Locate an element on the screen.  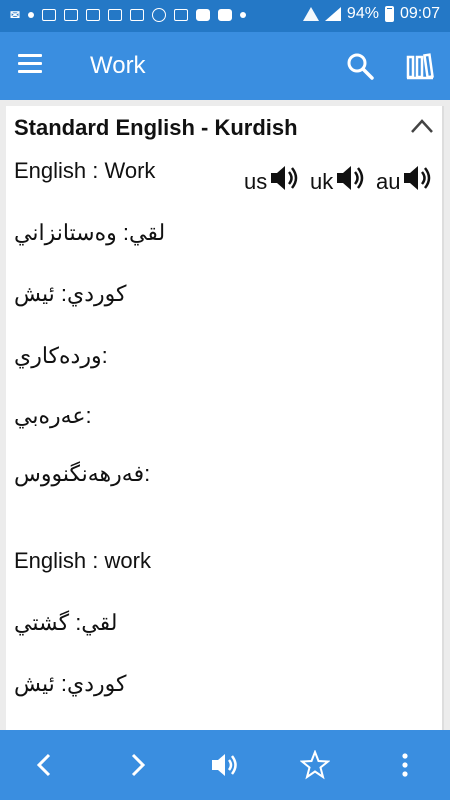
entry-lqi: لقي: گشتي is located at coordinates (66, 622).